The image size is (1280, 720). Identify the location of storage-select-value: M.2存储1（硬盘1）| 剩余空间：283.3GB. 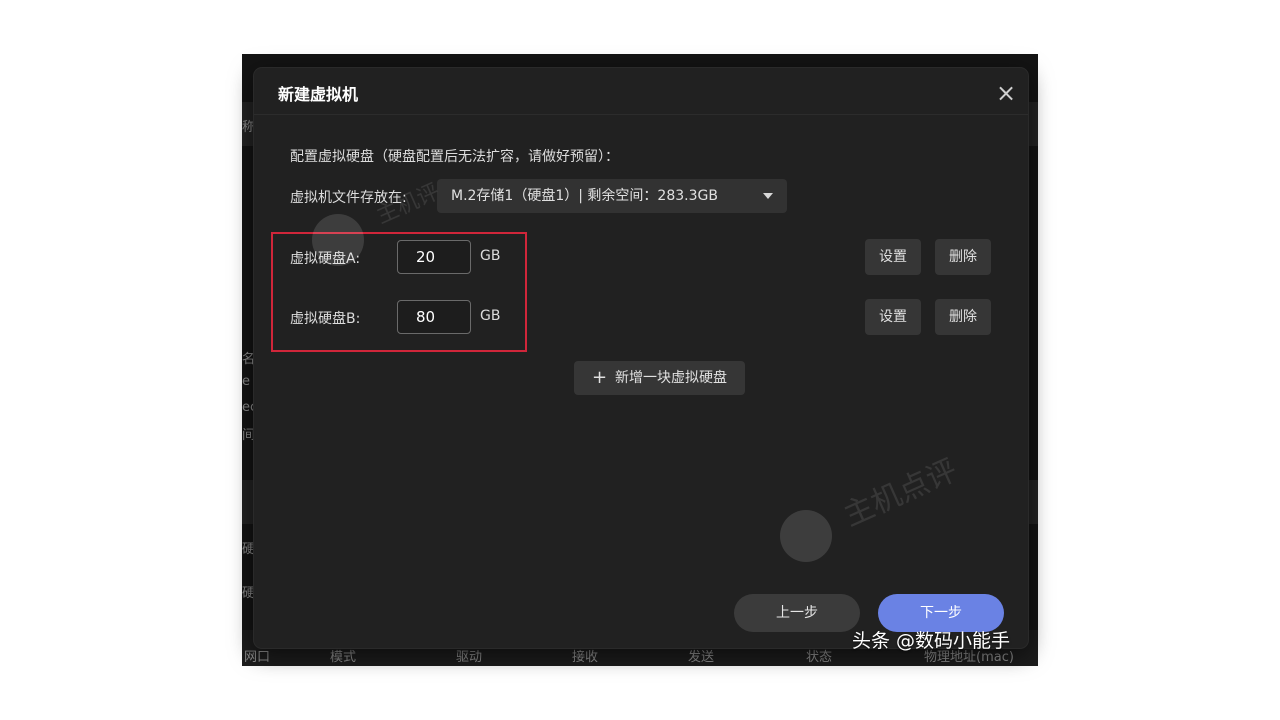
(584, 196).